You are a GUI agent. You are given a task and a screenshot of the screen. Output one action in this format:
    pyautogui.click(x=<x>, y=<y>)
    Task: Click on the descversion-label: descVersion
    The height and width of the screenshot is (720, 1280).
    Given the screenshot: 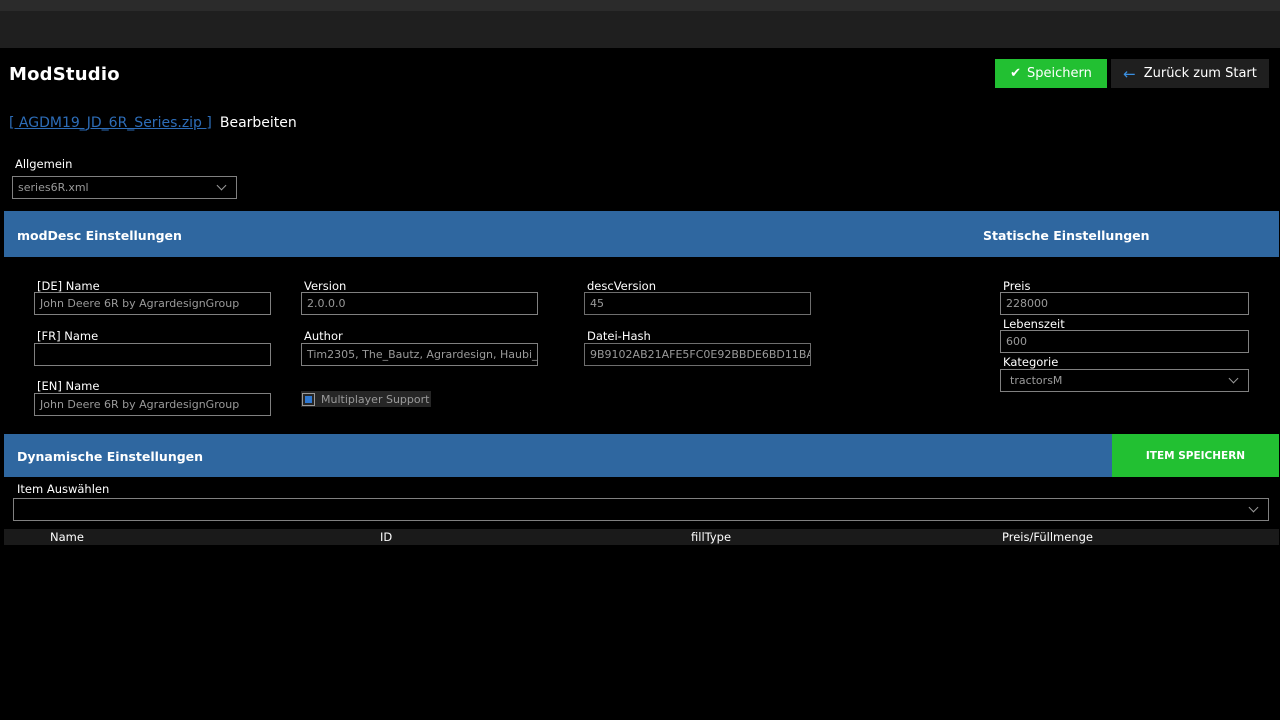 What is the action you would take?
    pyautogui.click(x=621, y=286)
    